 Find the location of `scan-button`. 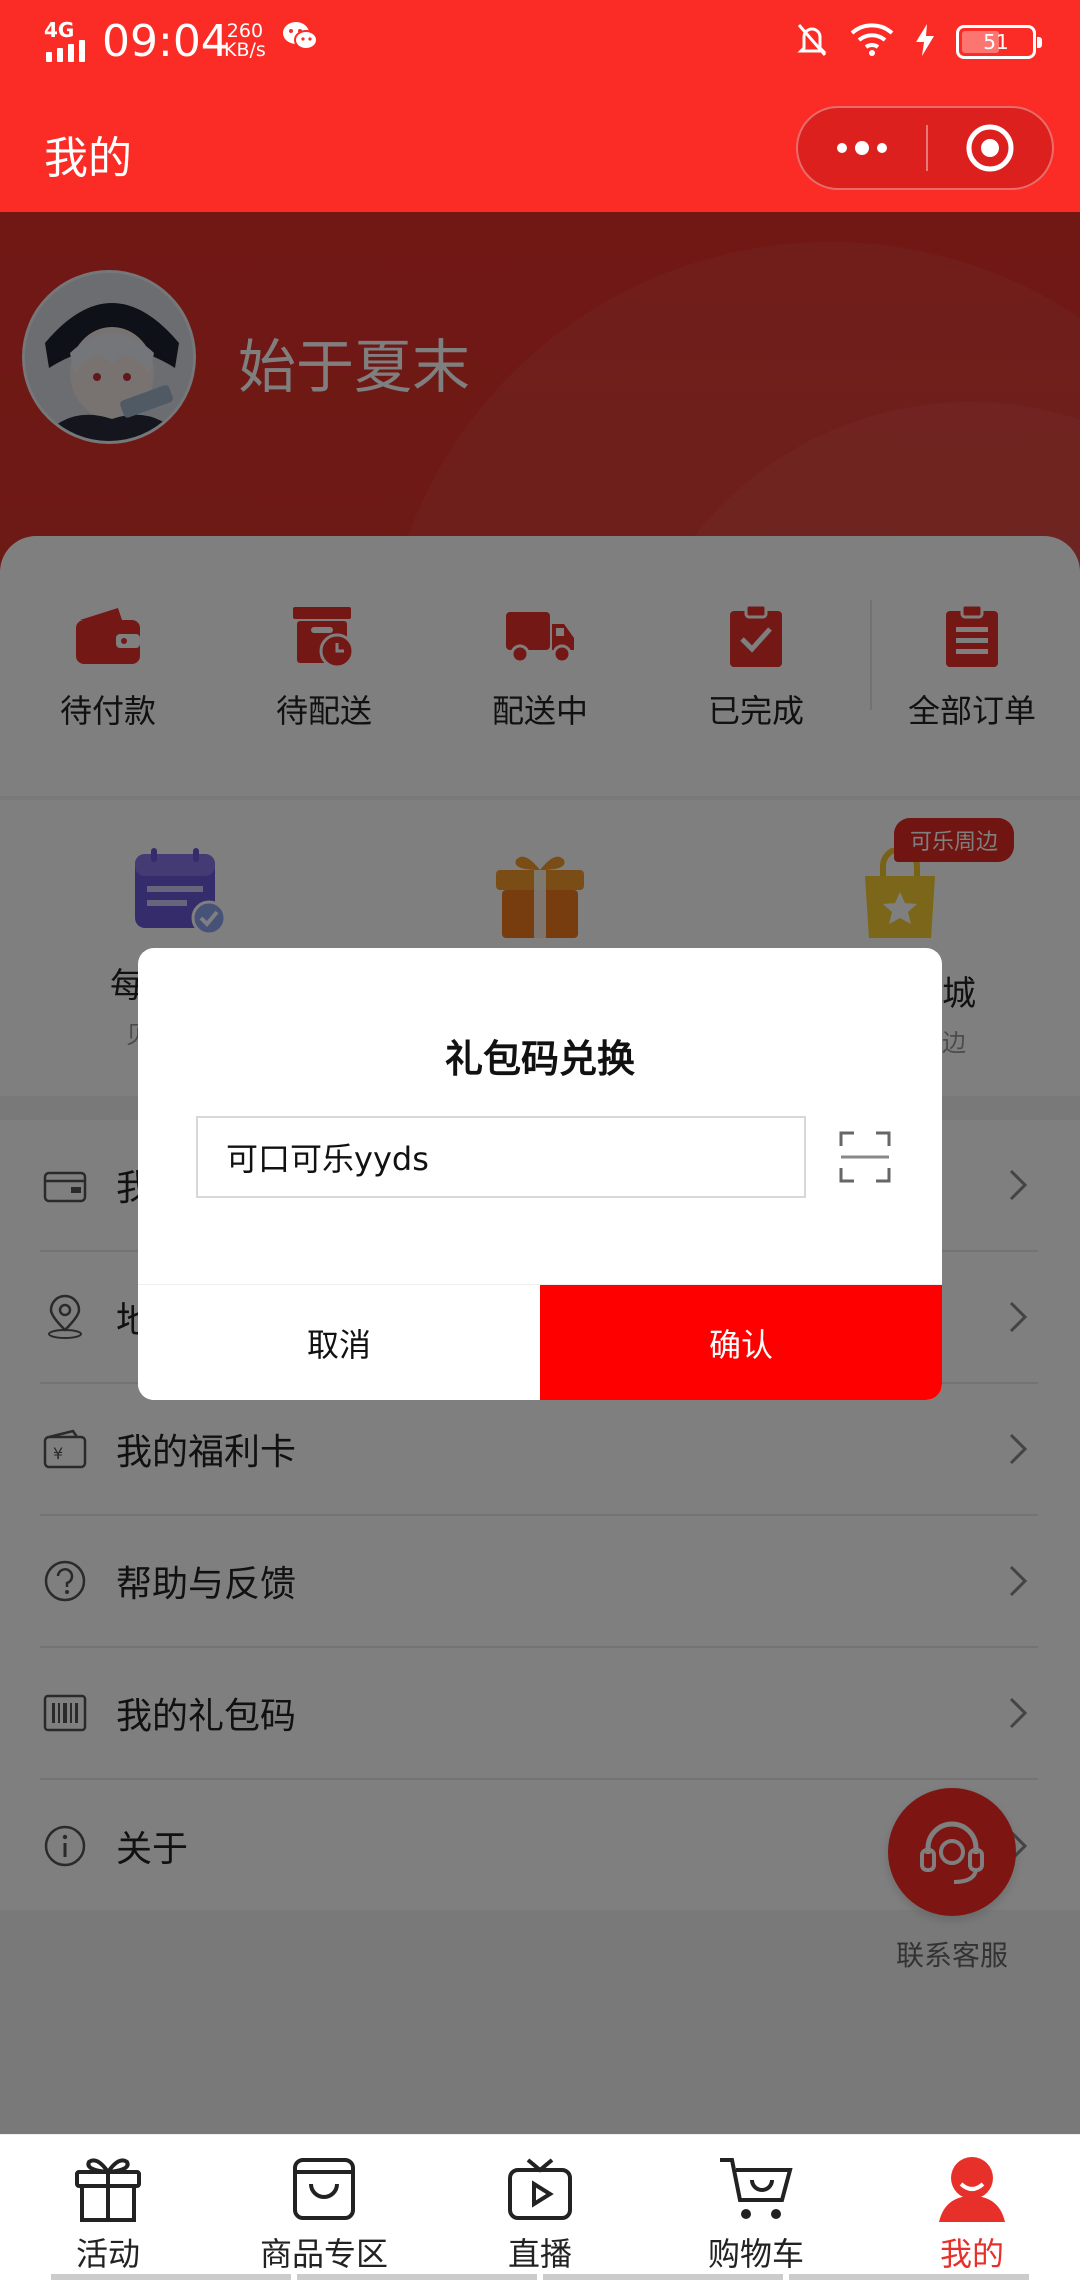

scan-button is located at coordinates (865, 1157).